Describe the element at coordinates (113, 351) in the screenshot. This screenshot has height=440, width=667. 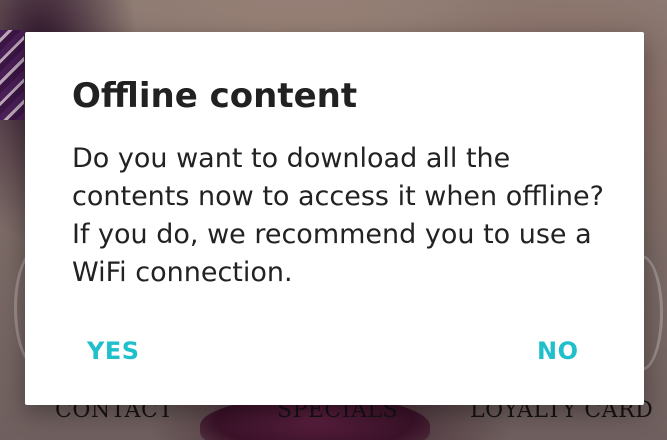
I see `yes-button: YES` at that location.